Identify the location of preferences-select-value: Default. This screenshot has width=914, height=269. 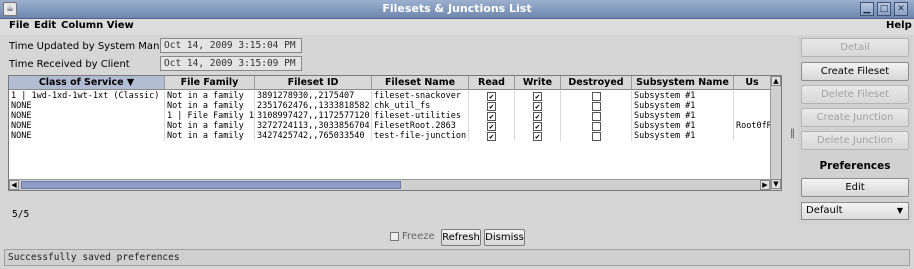
(824, 210).